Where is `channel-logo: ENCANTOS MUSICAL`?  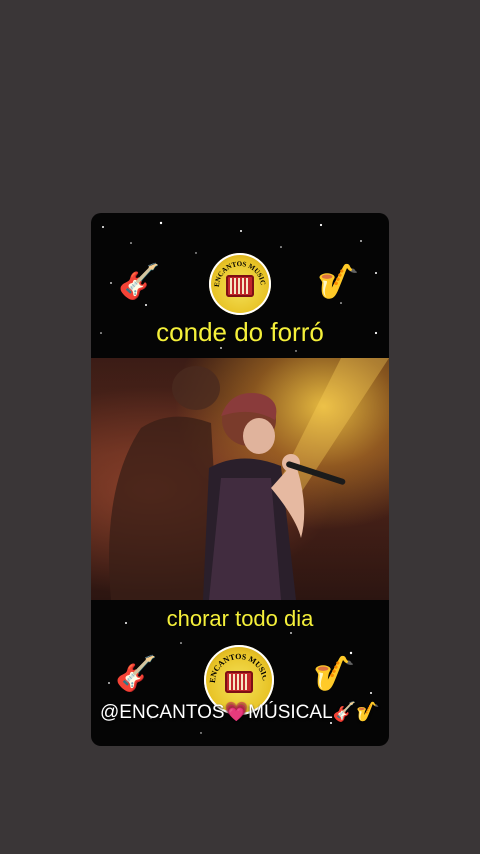 channel-logo: ENCANTOS MUSICAL is located at coordinates (240, 284).